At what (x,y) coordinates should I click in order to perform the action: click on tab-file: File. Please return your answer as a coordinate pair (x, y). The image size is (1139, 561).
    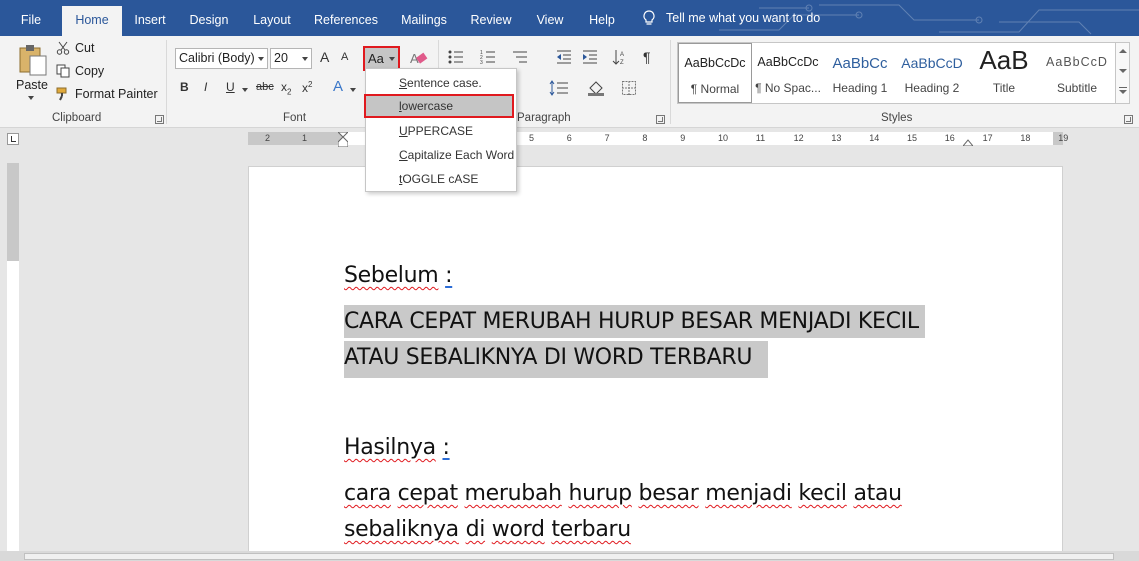
    Looking at the image, I should click on (31, 22).